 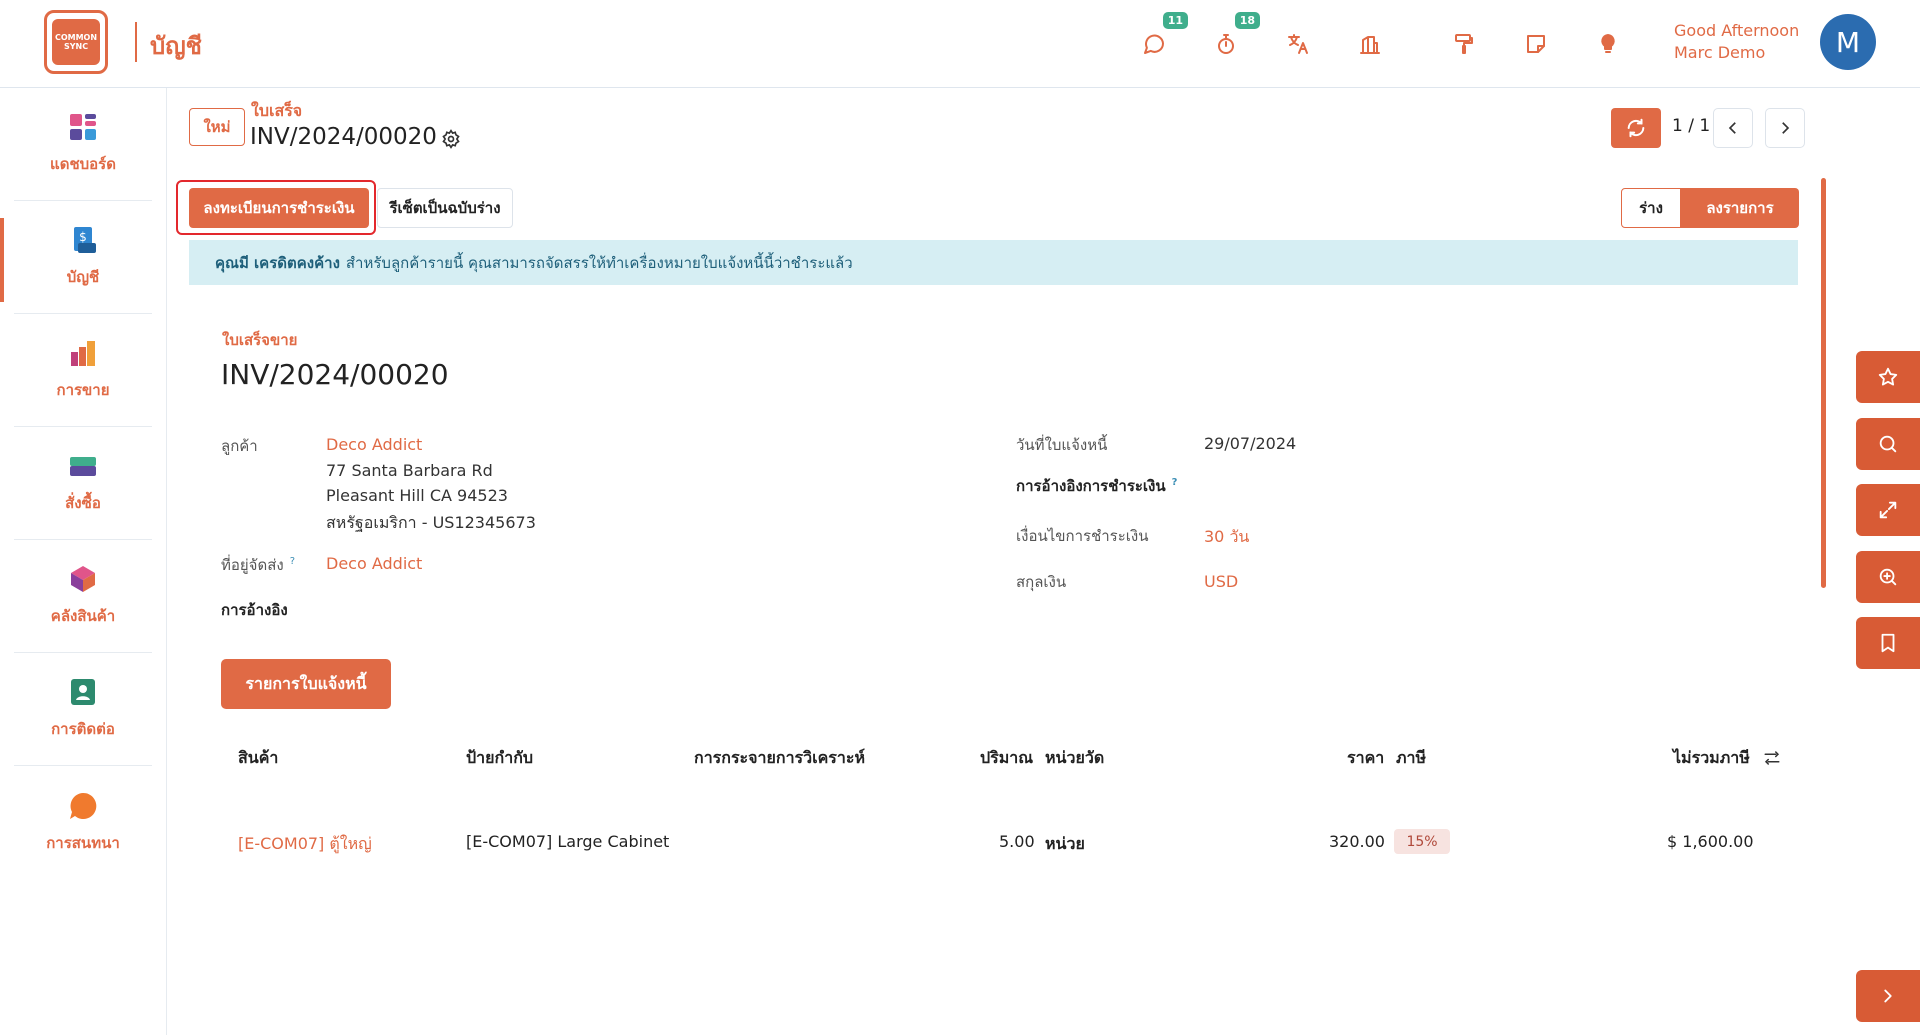 I want to click on breadcrumb-parent: ใบเสร็จ, so click(x=276, y=111).